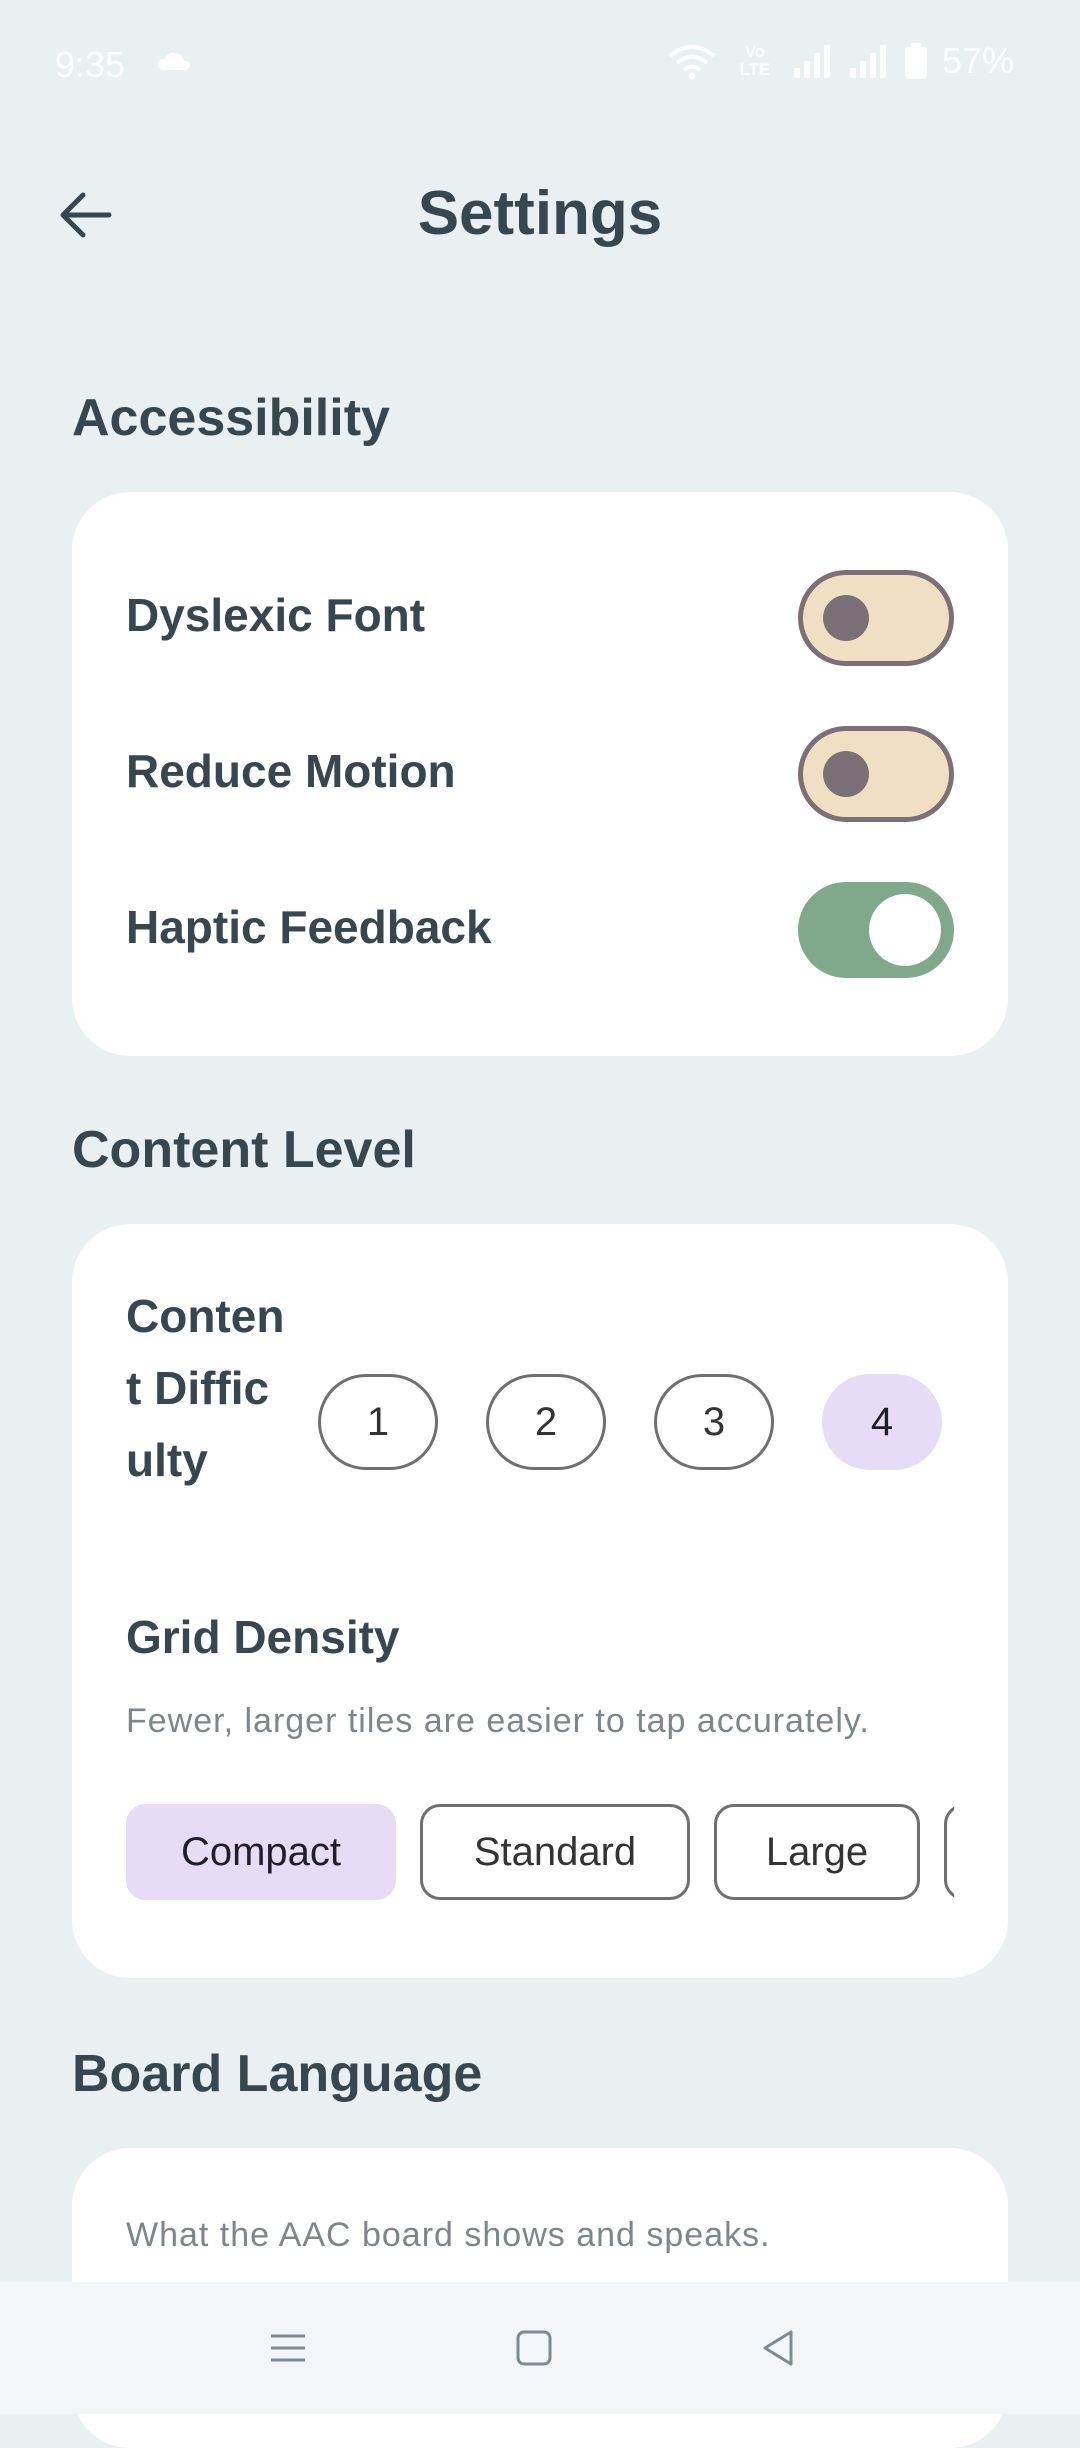 Image resolution: width=1080 pixels, height=2448 pixels. Describe the element at coordinates (205, 1388) in the screenshot. I see `content-difficulty-label: Content Difficulty` at that location.